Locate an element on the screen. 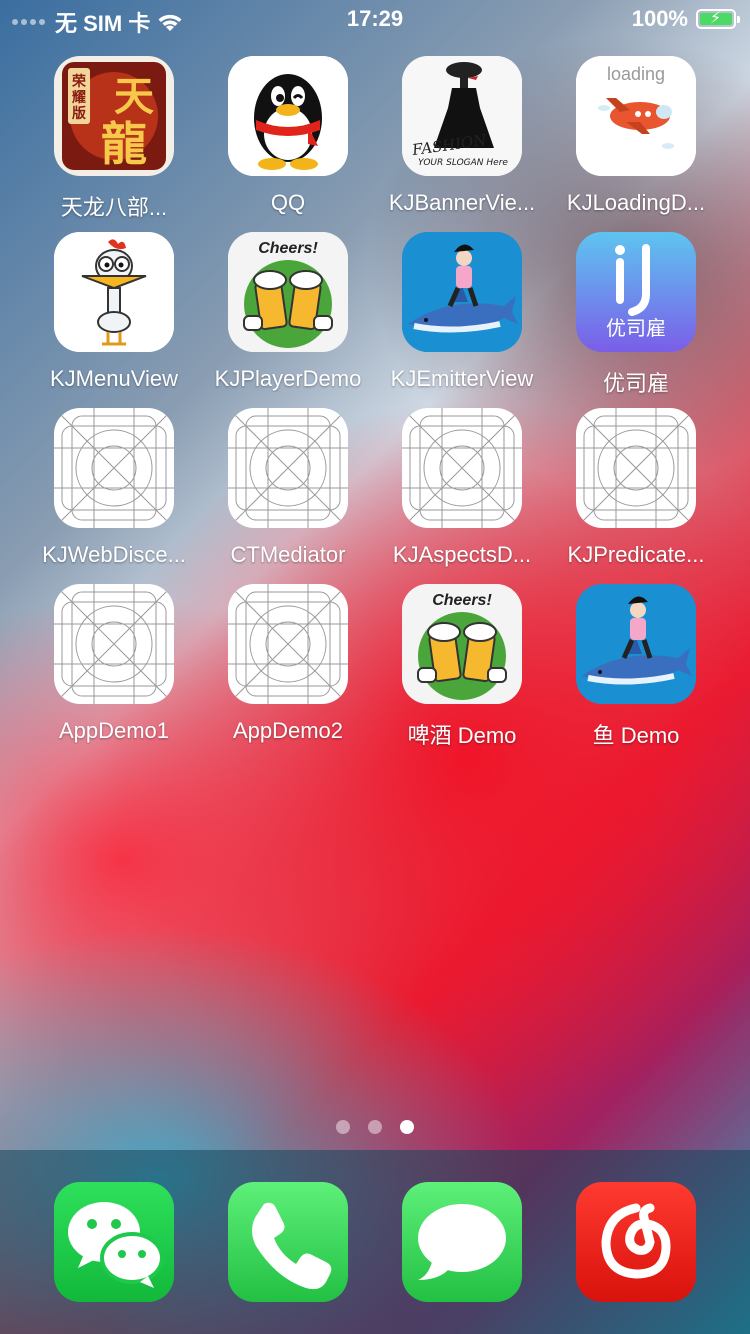  dock is located at coordinates (375, 1242).